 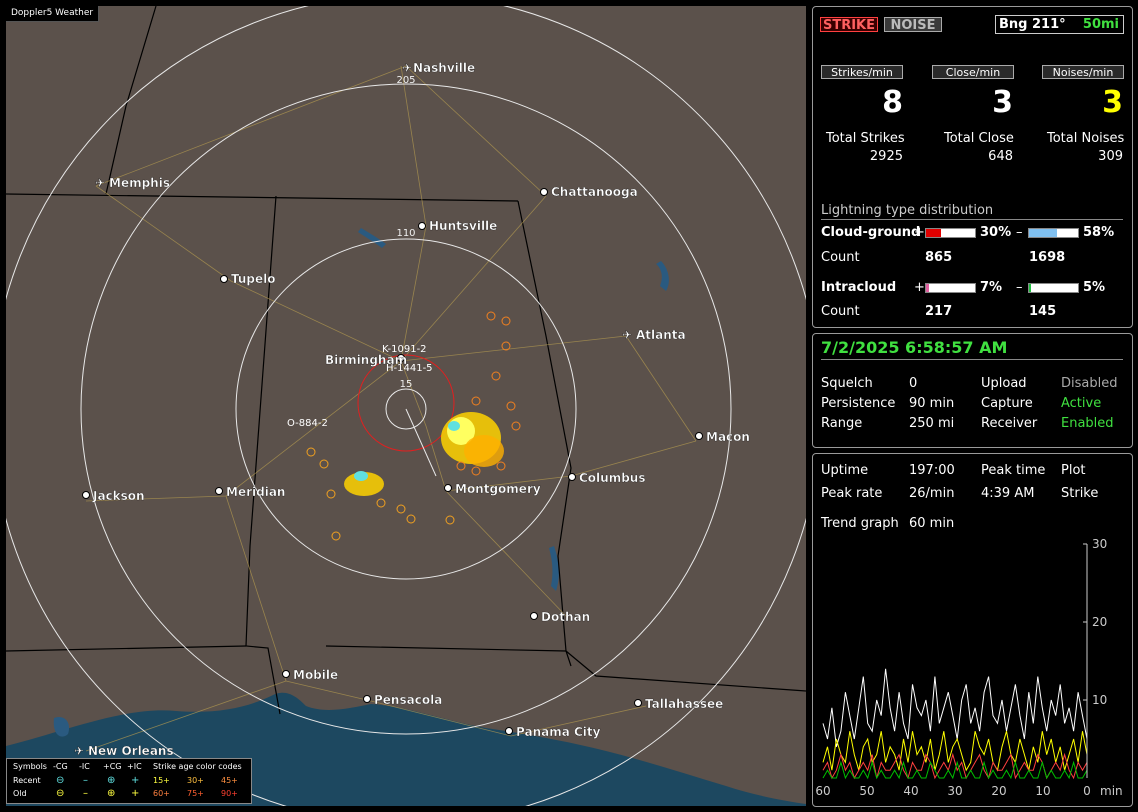 What do you see at coordinates (932, 523) in the screenshot?
I see `trend-value: 60 min` at bounding box center [932, 523].